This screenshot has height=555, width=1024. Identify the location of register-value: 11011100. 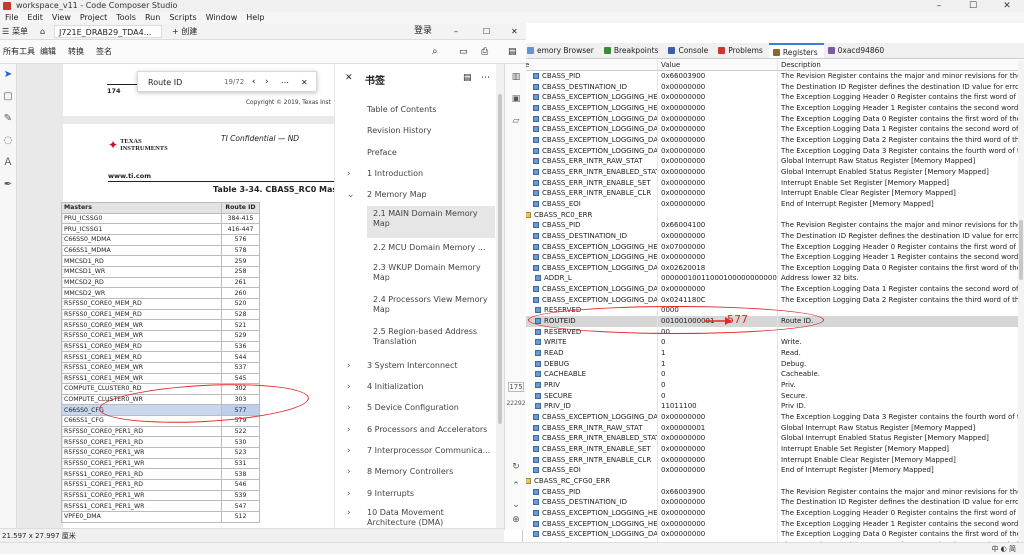
(718, 406).